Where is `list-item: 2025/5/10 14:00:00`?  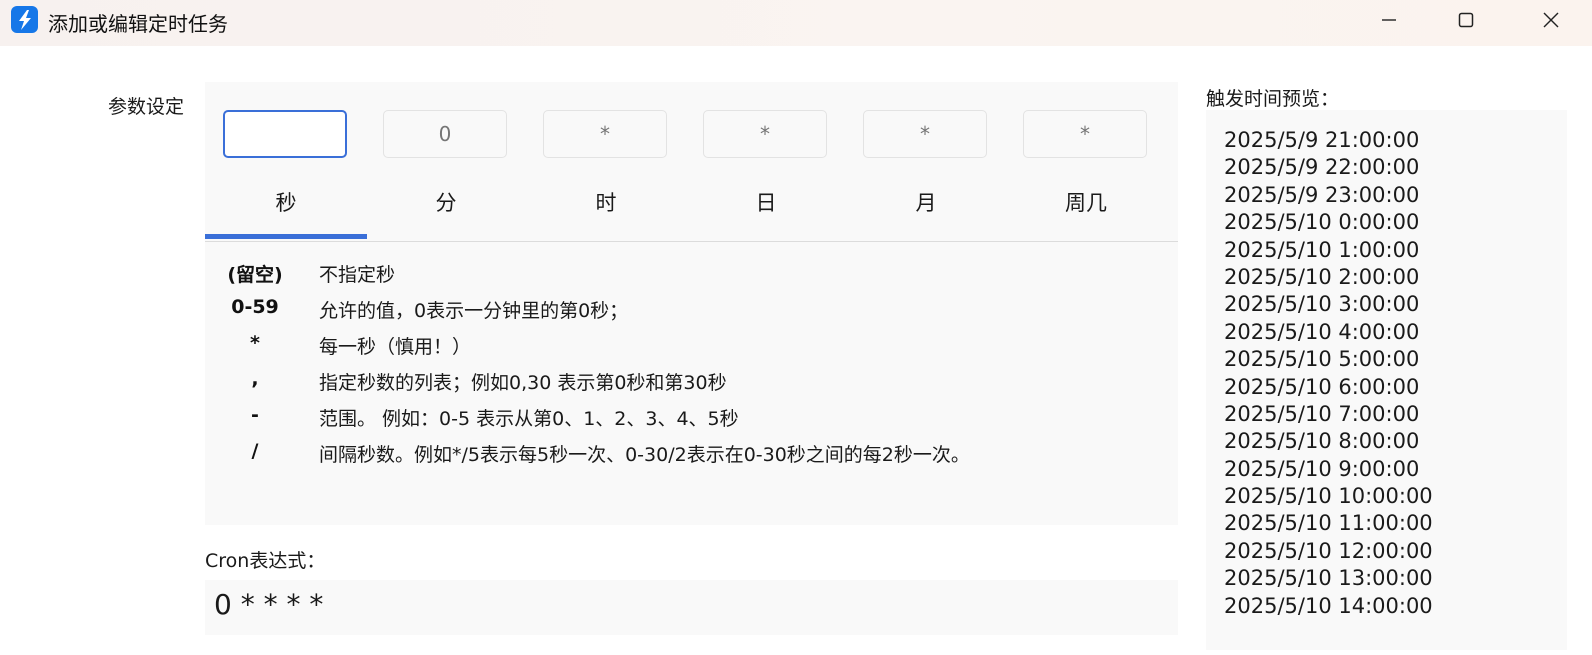
list-item: 2025/5/10 14:00:00 is located at coordinates (1328, 605).